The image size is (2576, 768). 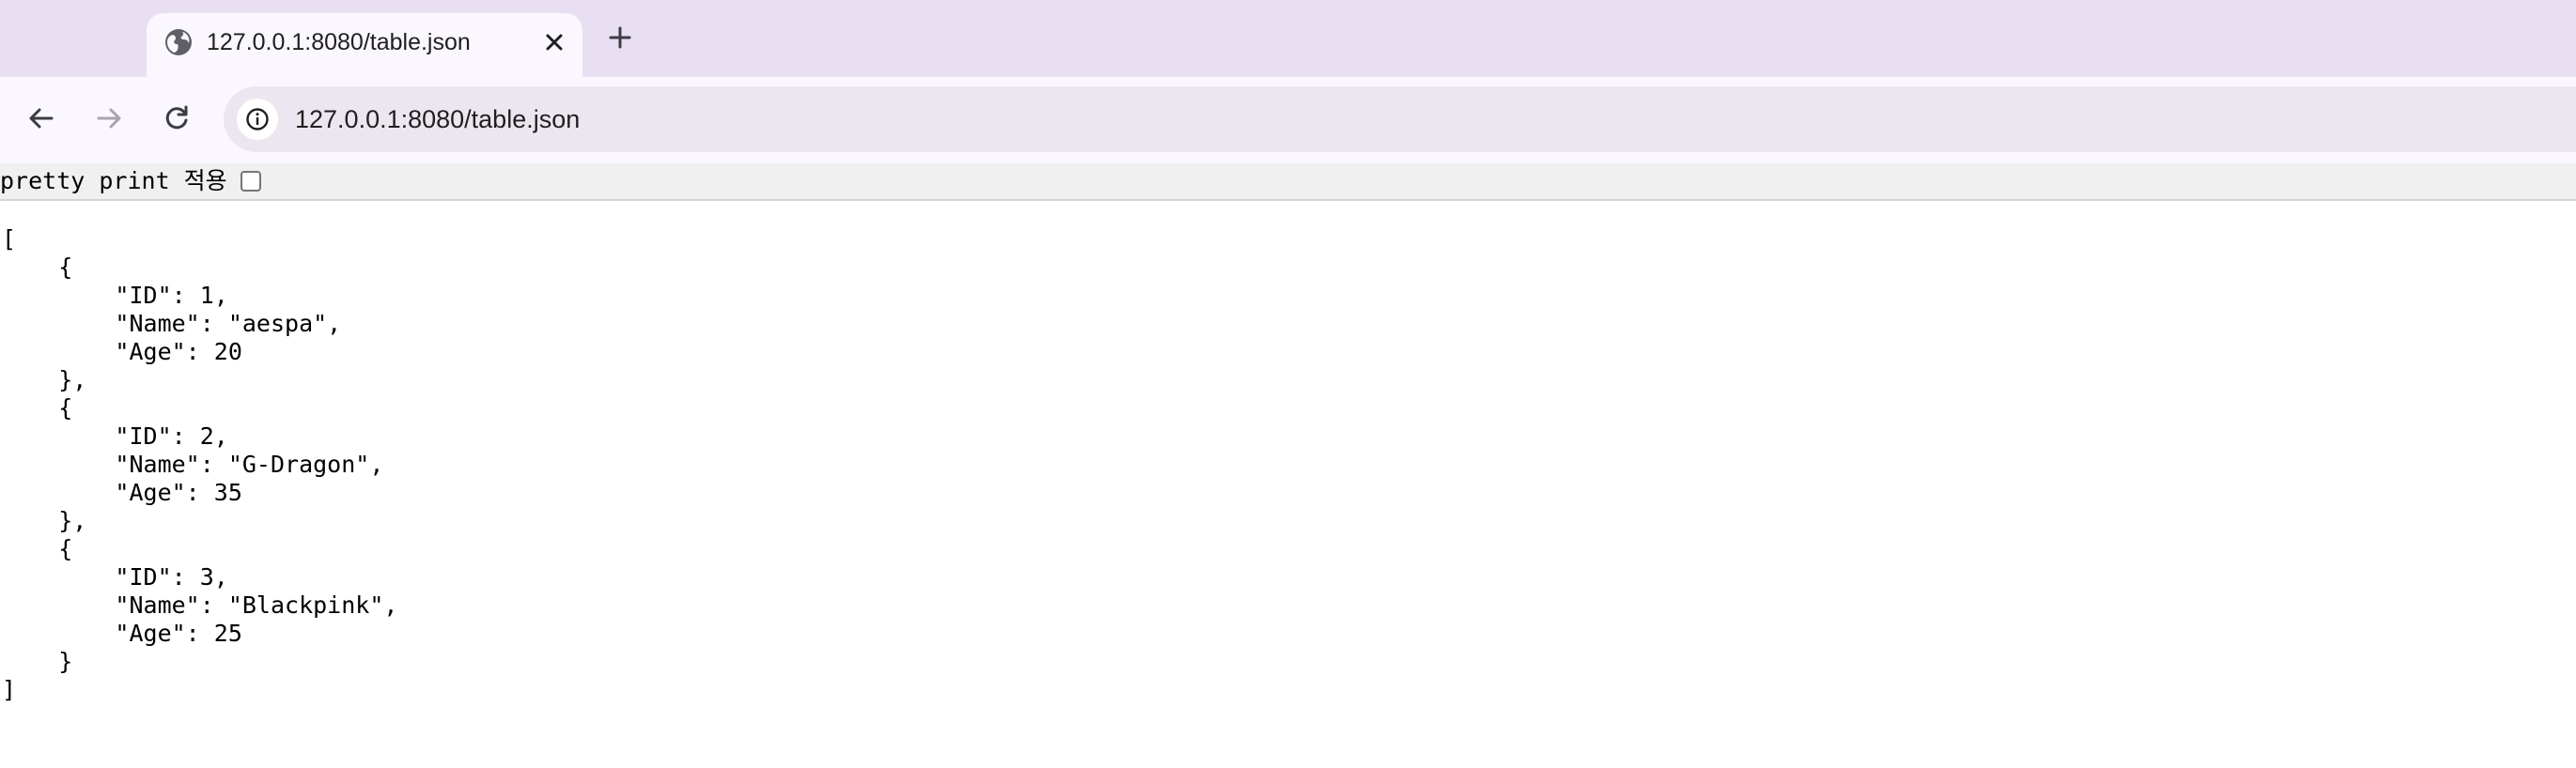 What do you see at coordinates (115, 295) in the screenshot?
I see `json-line: "ID": 1,` at bounding box center [115, 295].